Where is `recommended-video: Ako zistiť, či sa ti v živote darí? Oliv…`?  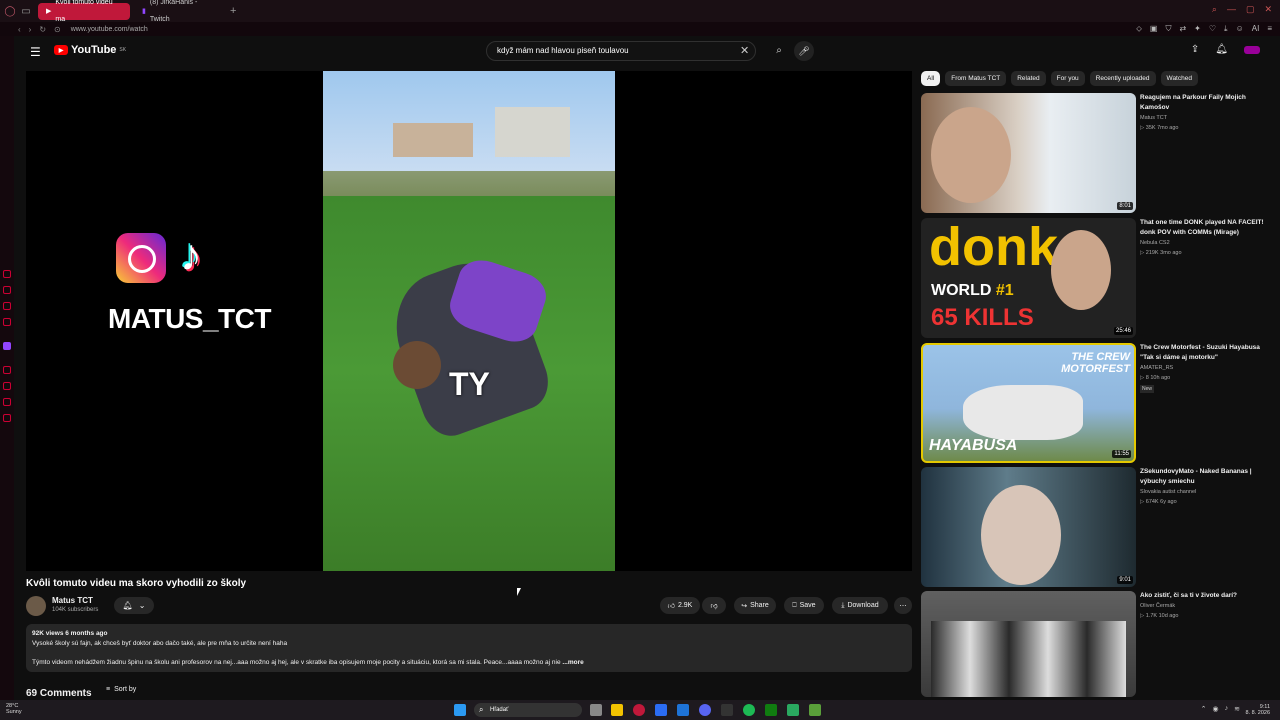
recommended-video: Ako zistiť, či sa ti v živote darí? Oliv… is located at coordinates (1094, 644).